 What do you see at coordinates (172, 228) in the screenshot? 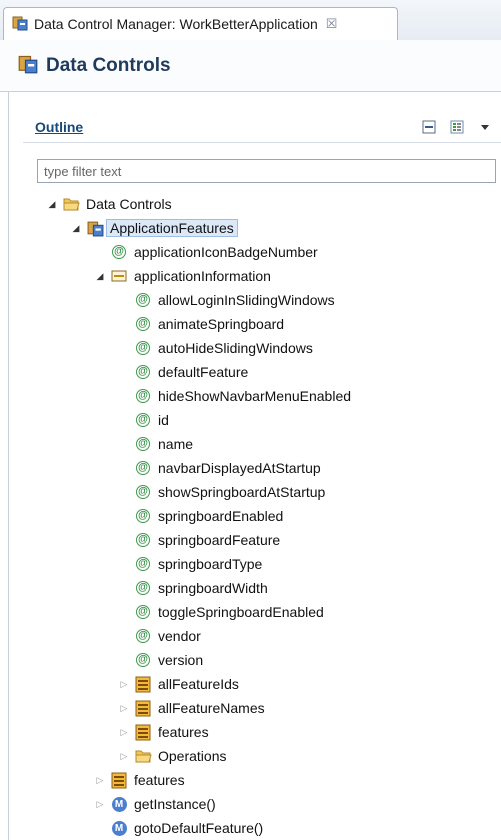
I see `tree-item-label: ApplicationFeatures` at bounding box center [172, 228].